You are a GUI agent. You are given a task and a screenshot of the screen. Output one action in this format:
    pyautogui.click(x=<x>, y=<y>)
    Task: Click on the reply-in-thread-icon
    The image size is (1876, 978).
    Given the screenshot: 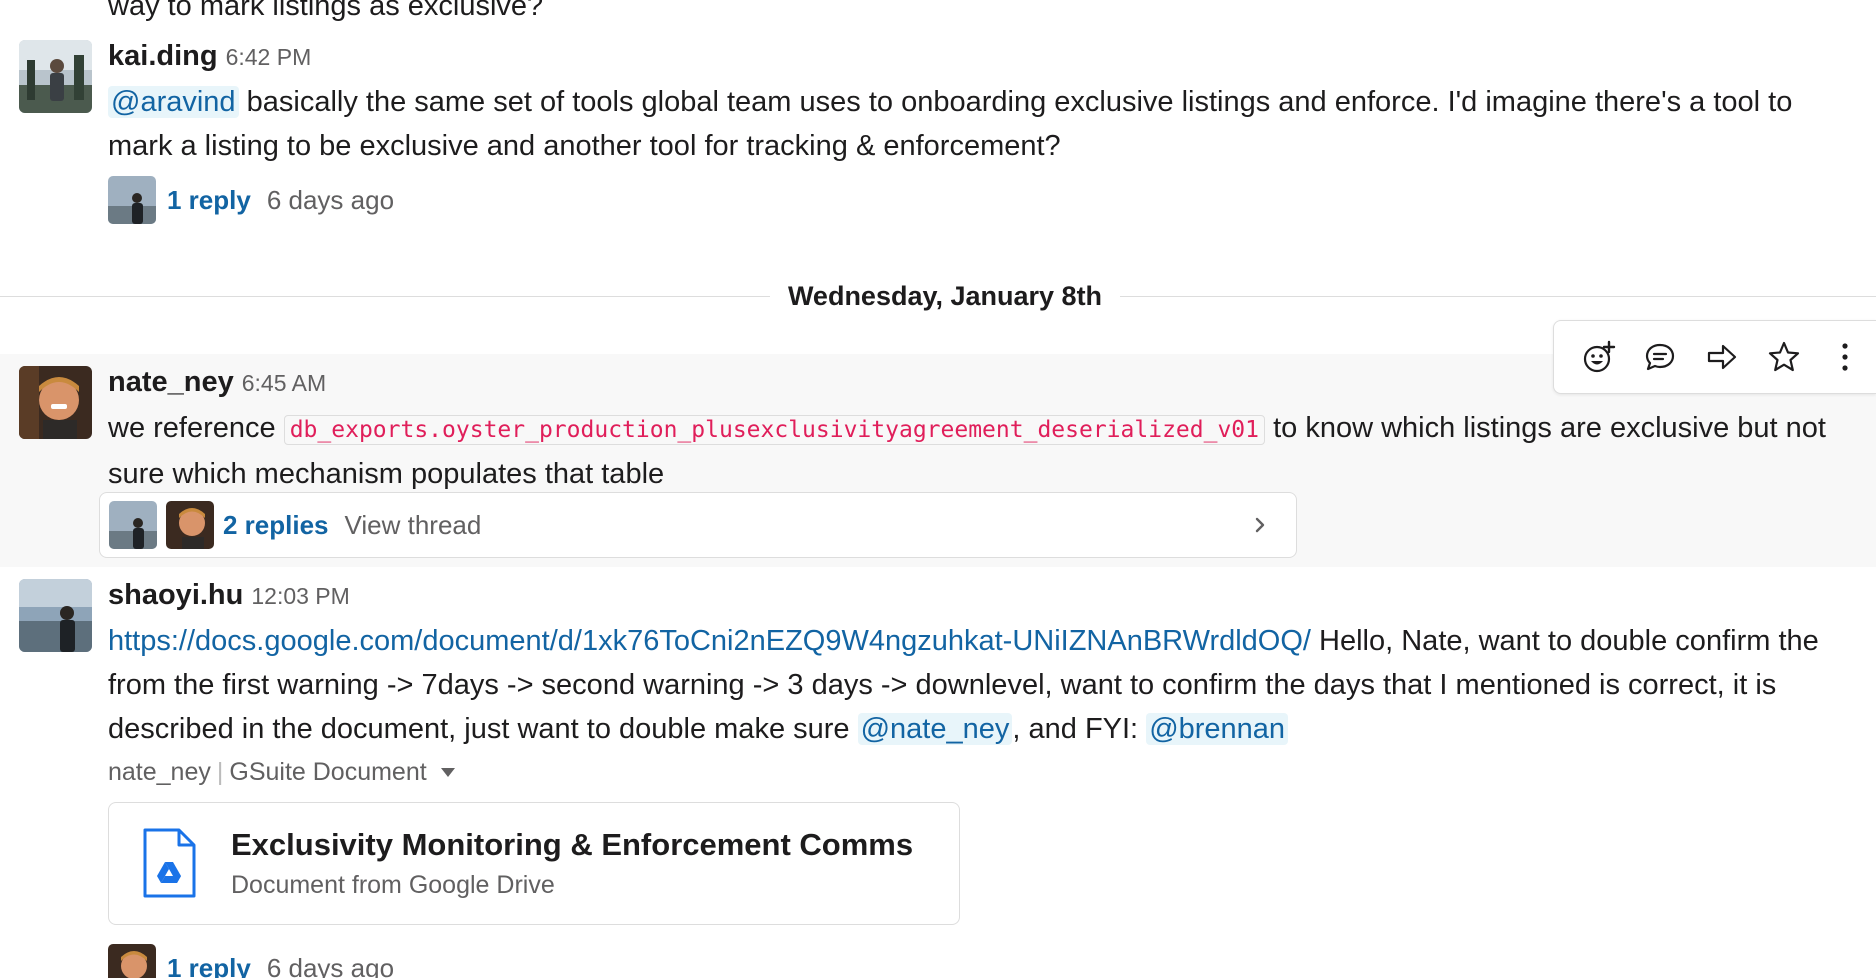 What is the action you would take?
    pyautogui.click(x=1660, y=357)
    